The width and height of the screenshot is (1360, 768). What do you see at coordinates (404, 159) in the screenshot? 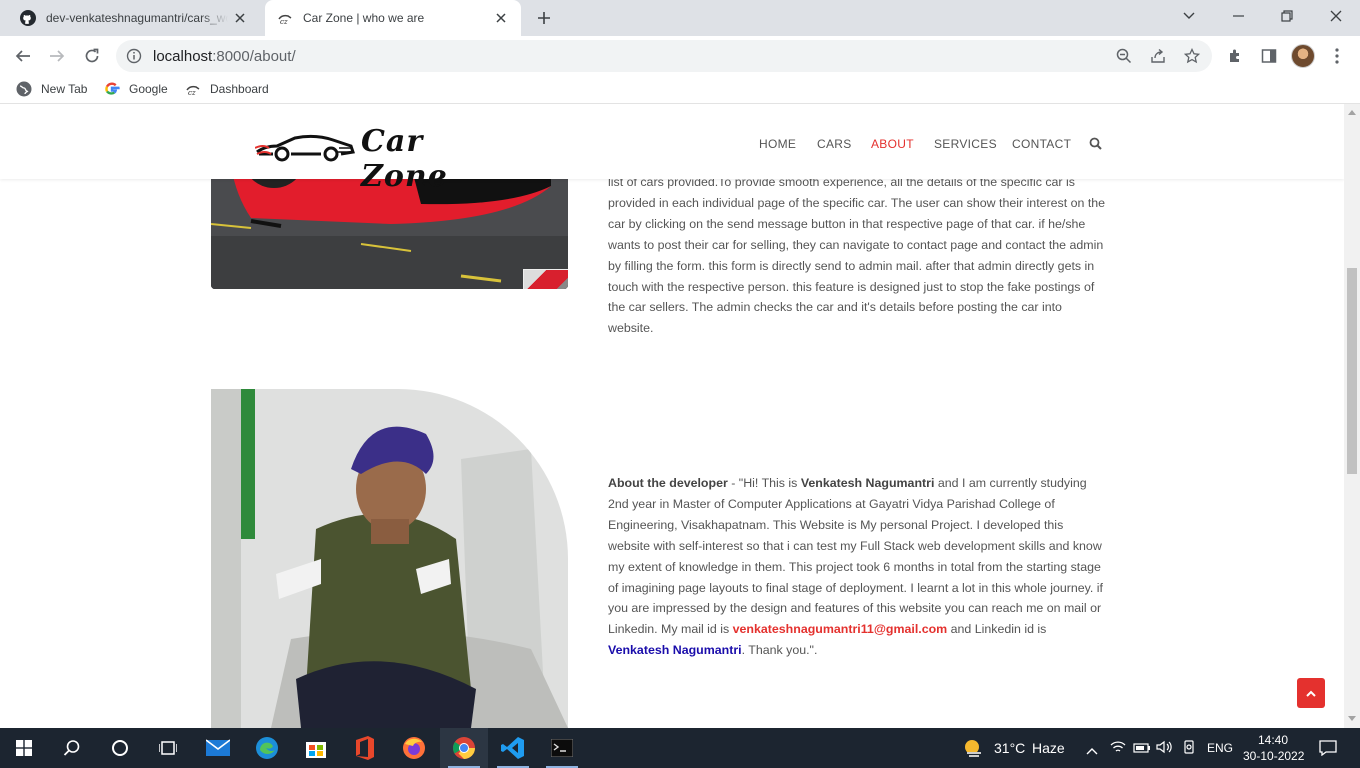
I see `brand-name: Car Zone` at bounding box center [404, 159].